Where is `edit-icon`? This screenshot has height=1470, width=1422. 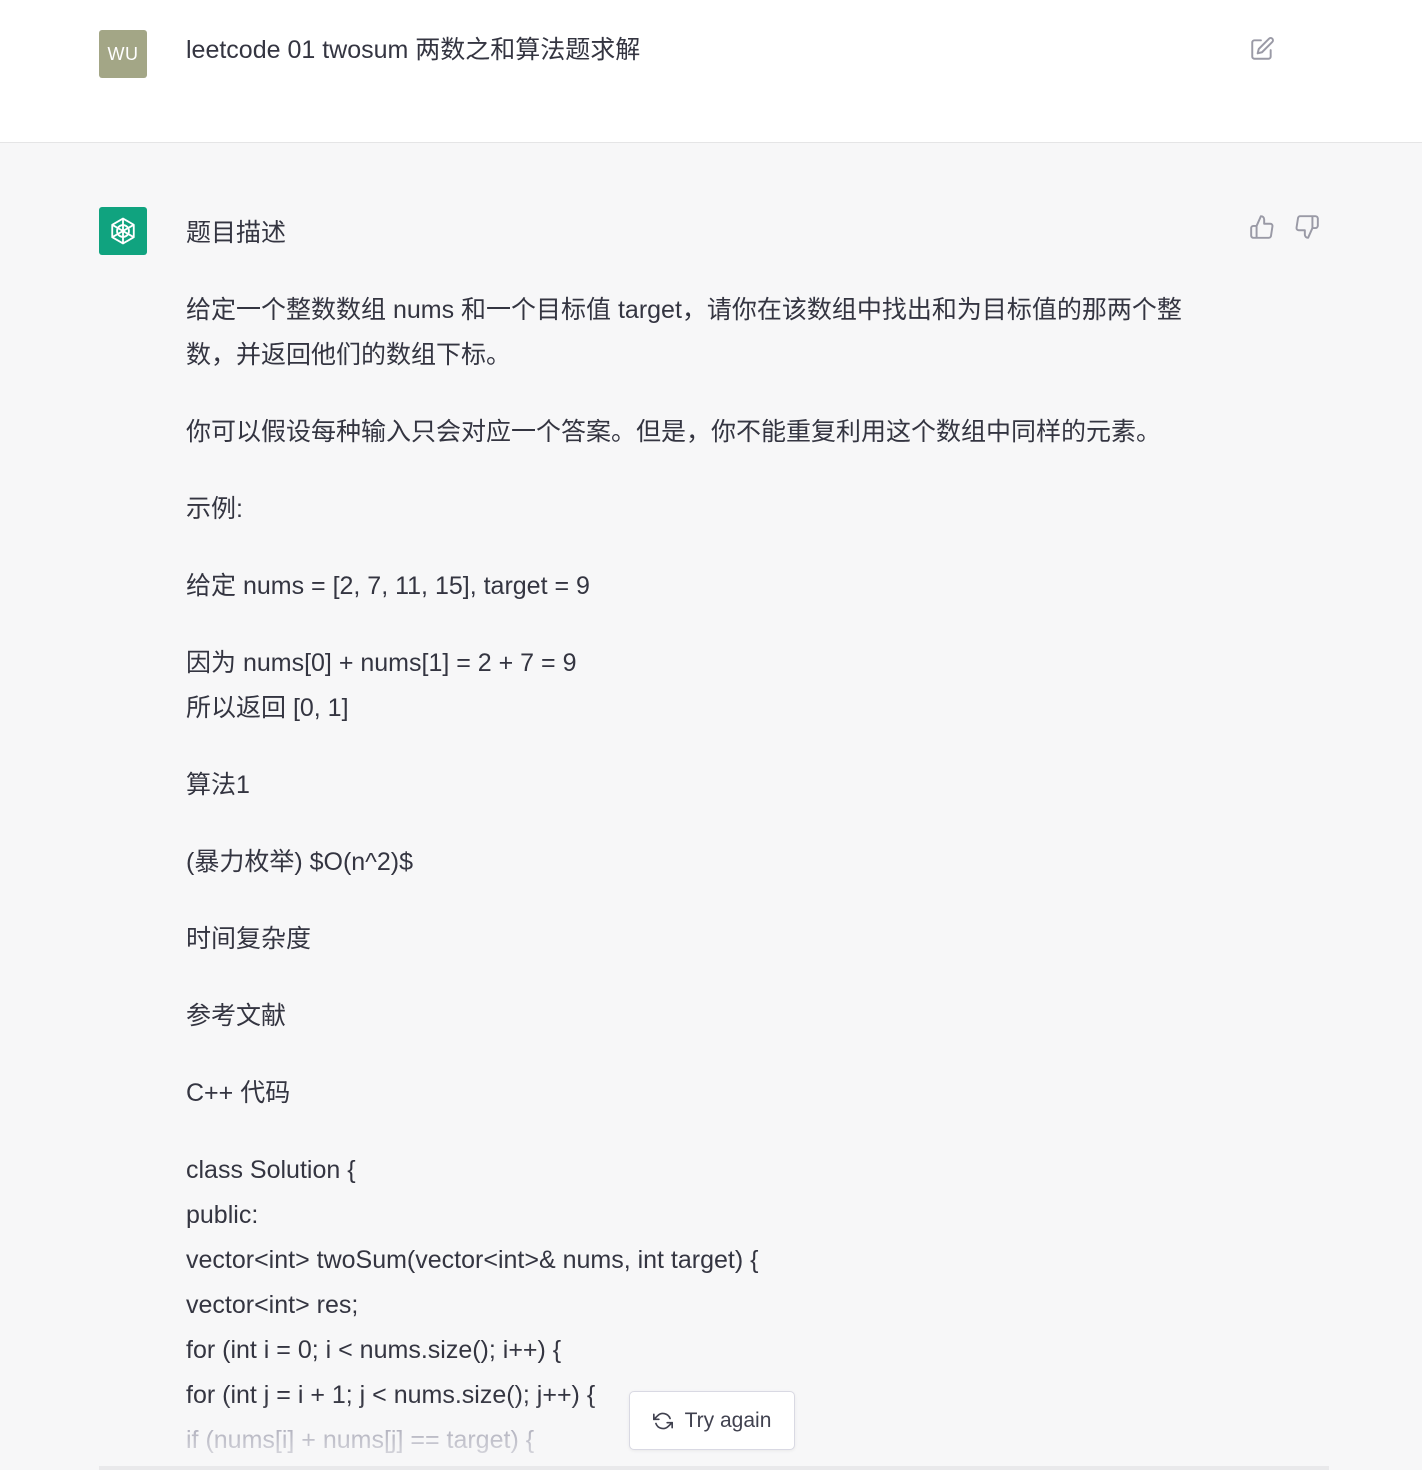 edit-icon is located at coordinates (1262, 48).